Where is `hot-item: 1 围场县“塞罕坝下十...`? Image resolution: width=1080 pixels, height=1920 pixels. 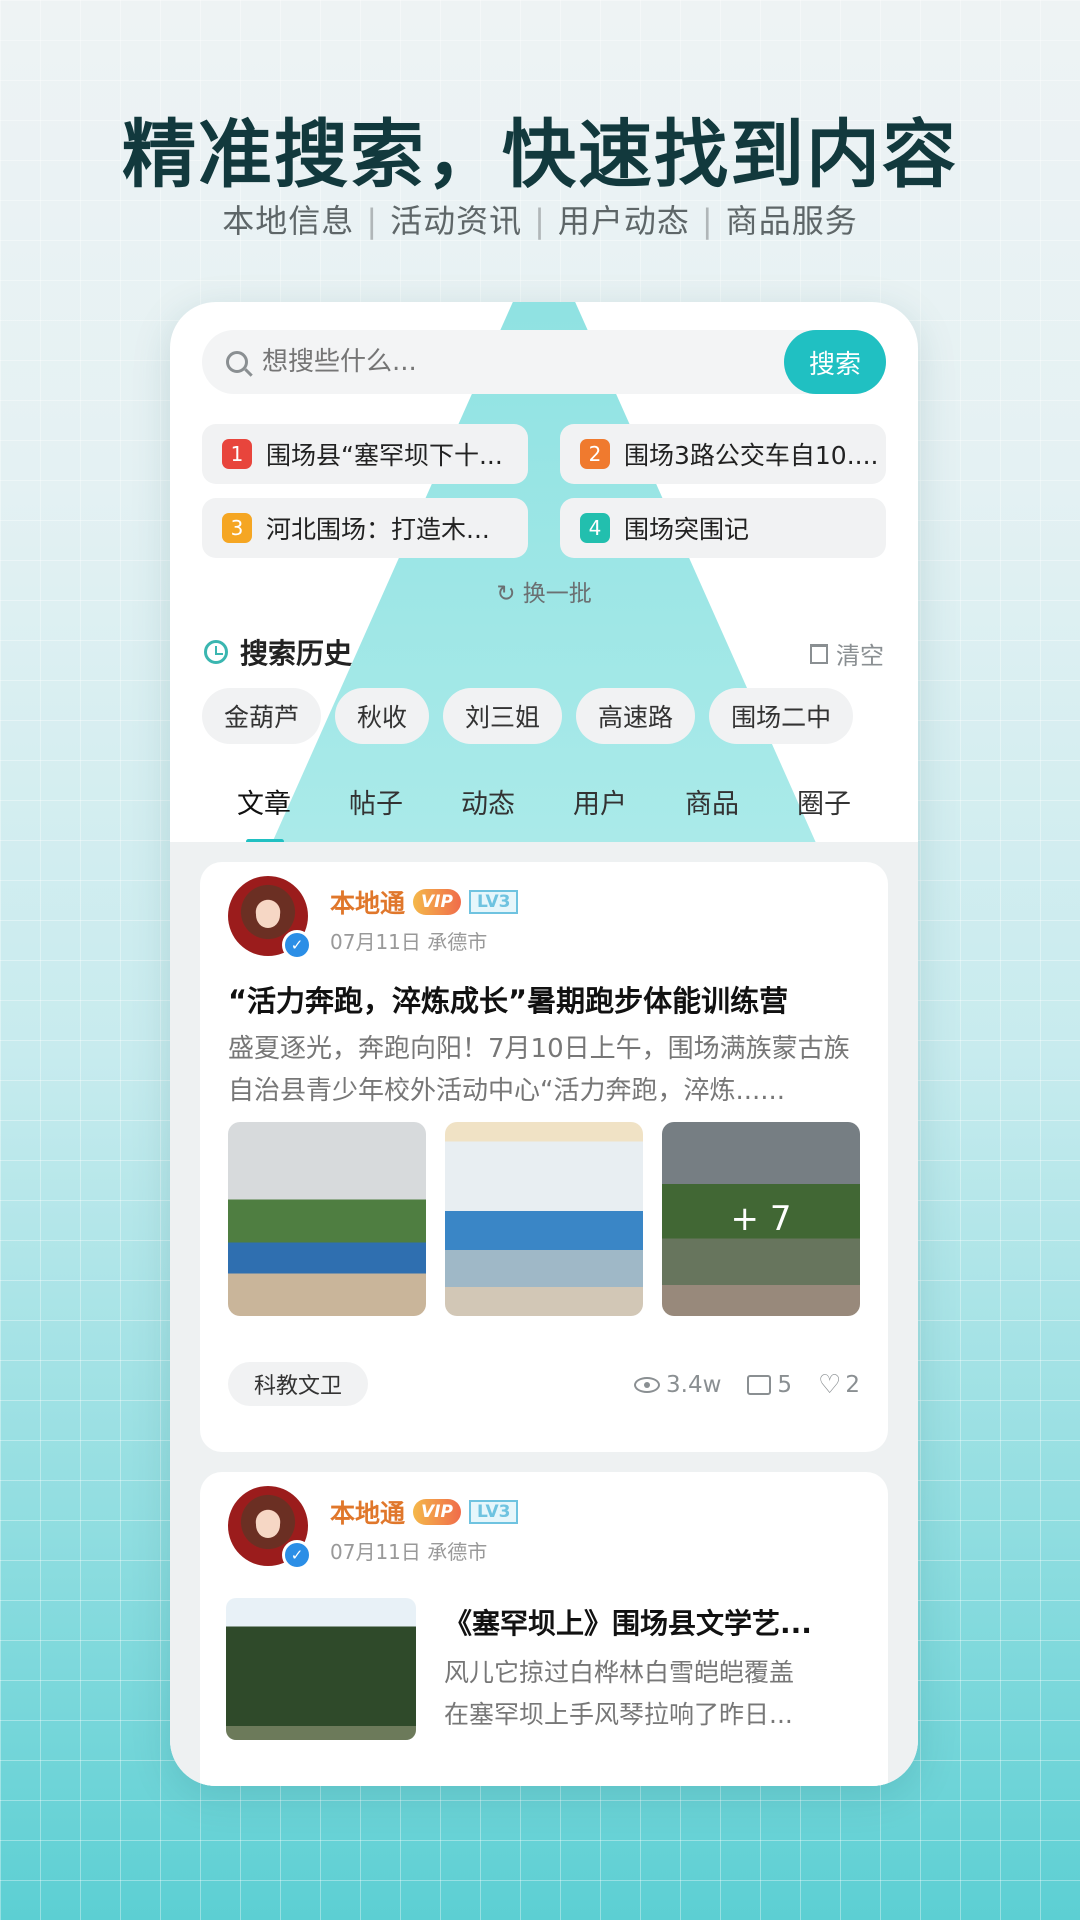
hot-item: 1 围场县“塞罕坝下十... is located at coordinates (365, 454).